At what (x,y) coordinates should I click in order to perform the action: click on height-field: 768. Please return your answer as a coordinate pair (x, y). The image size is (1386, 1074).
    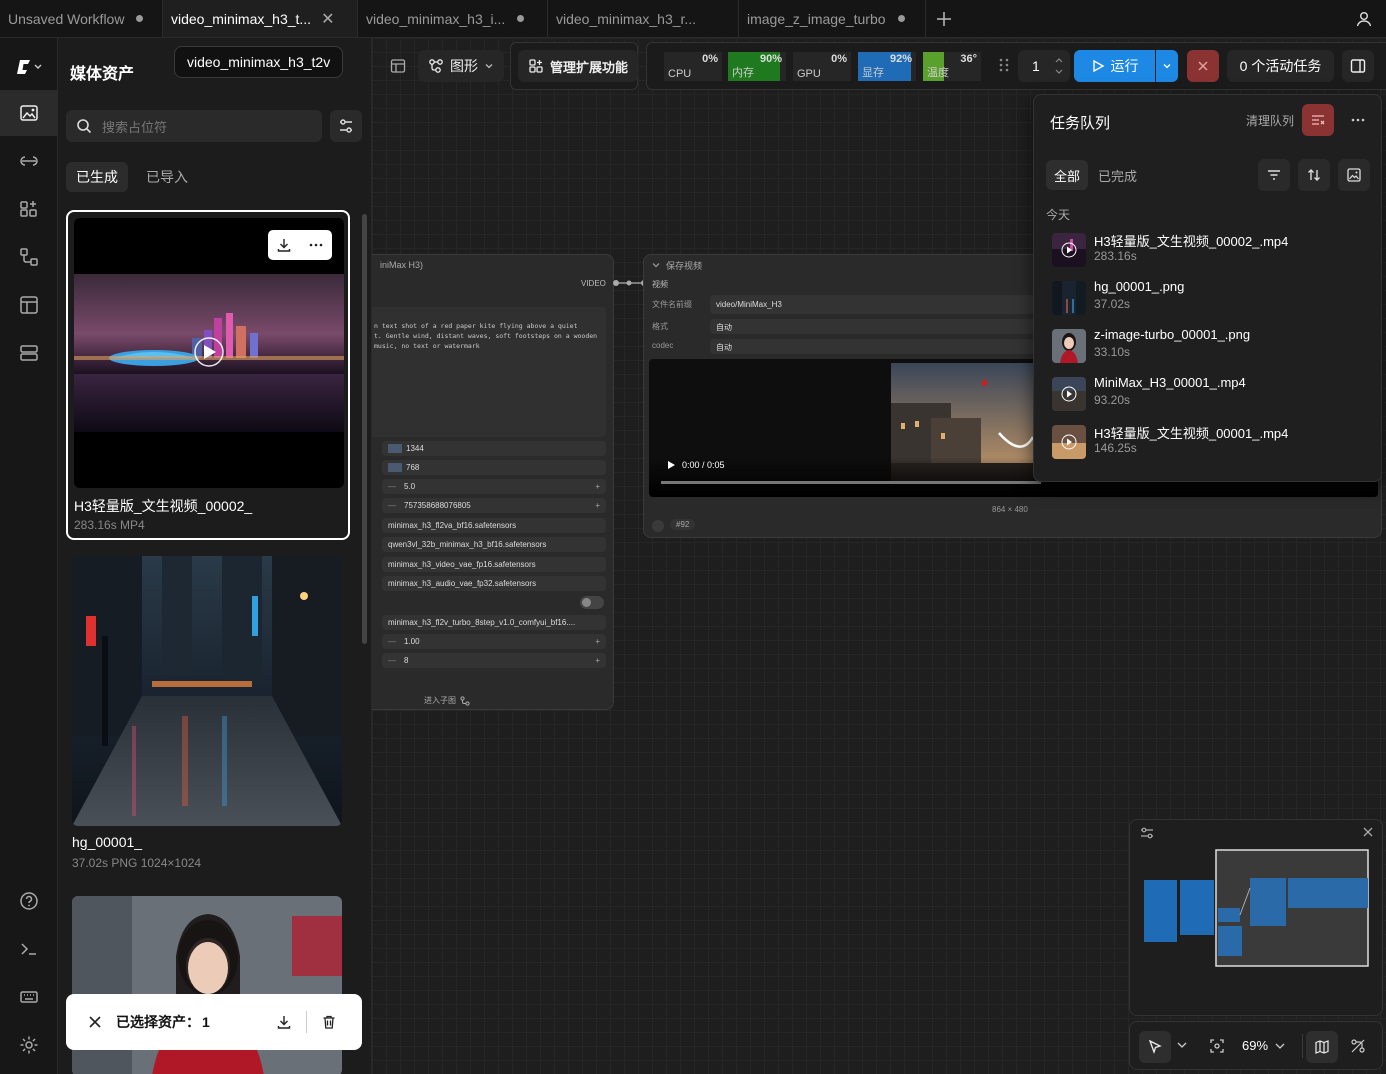
    Looking at the image, I should click on (494, 467).